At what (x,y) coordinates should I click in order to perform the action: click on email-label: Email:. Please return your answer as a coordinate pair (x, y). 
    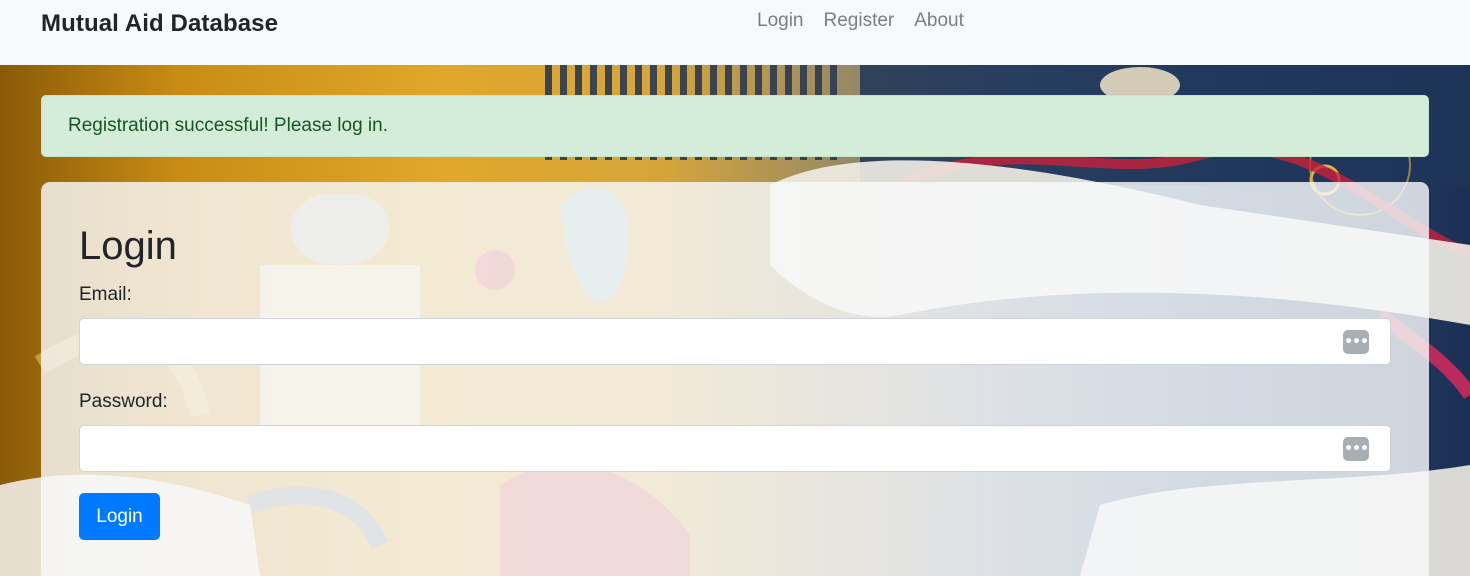
    Looking at the image, I should click on (105, 294).